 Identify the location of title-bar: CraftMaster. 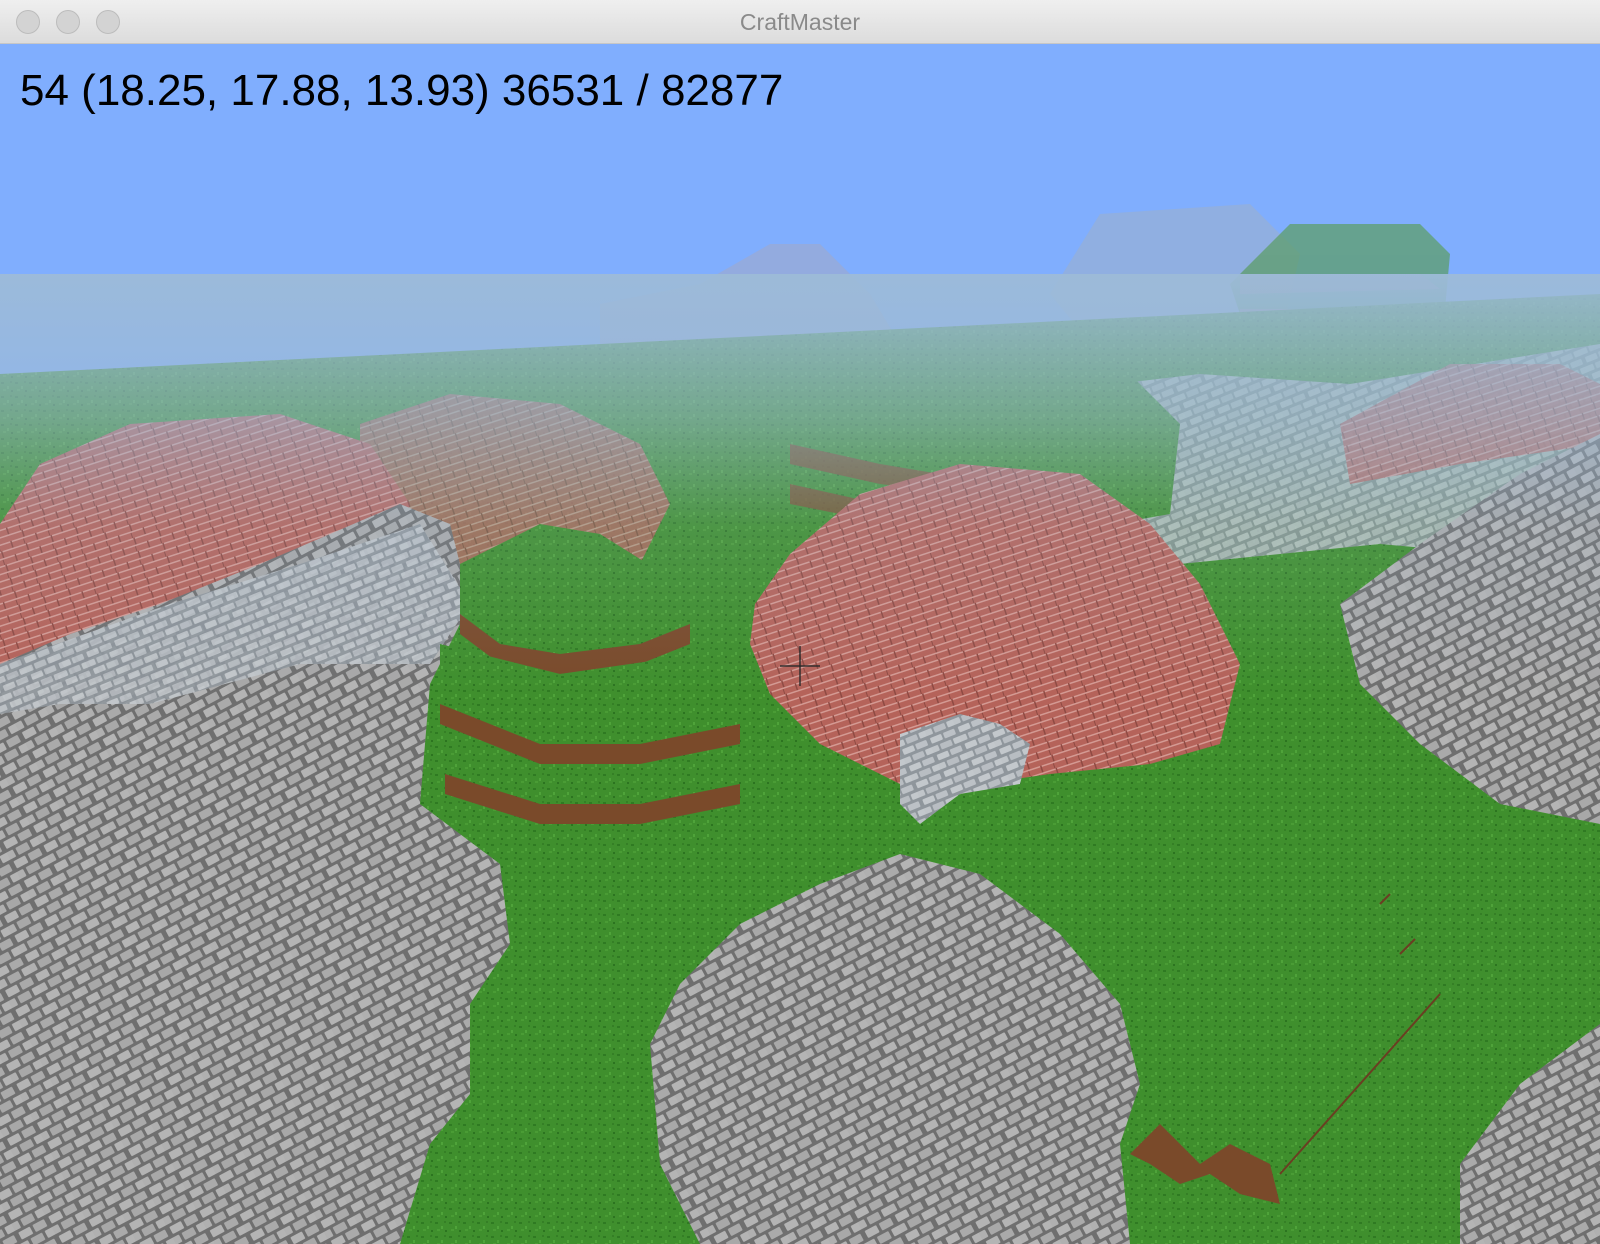
(800, 22).